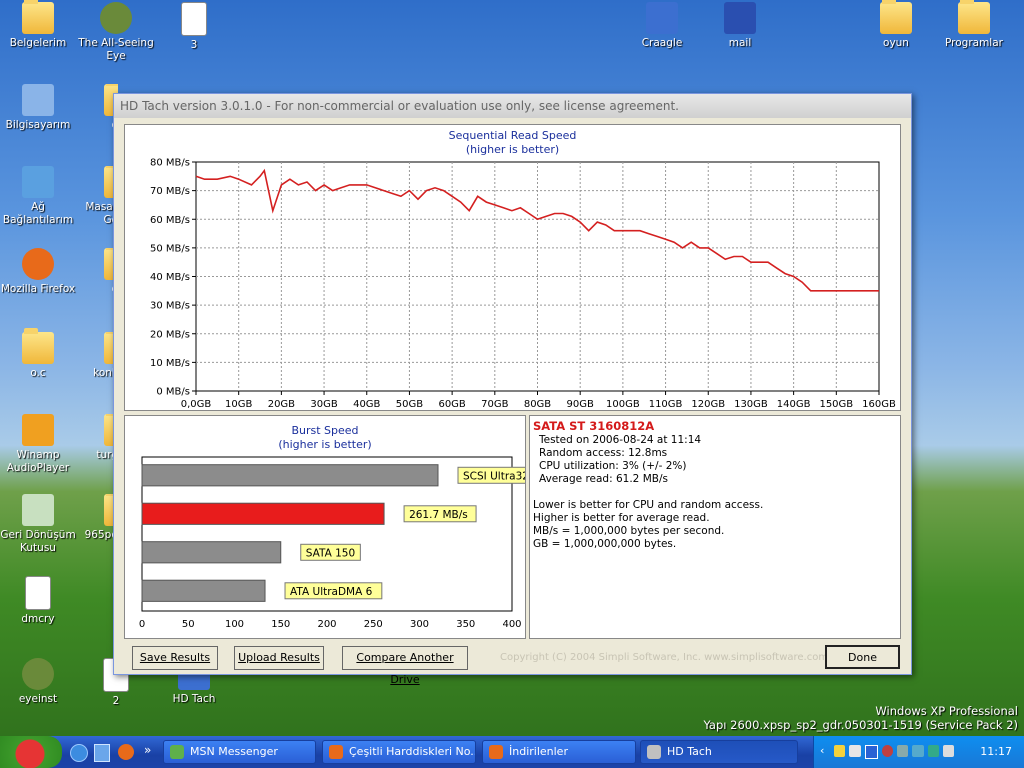 The width and height of the screenshot is (1024, 768). What do you see at coordinates (147, 750) in the screenshot?
I see `quicklaunch-more-icon: »` at bounding box center [147, 750].